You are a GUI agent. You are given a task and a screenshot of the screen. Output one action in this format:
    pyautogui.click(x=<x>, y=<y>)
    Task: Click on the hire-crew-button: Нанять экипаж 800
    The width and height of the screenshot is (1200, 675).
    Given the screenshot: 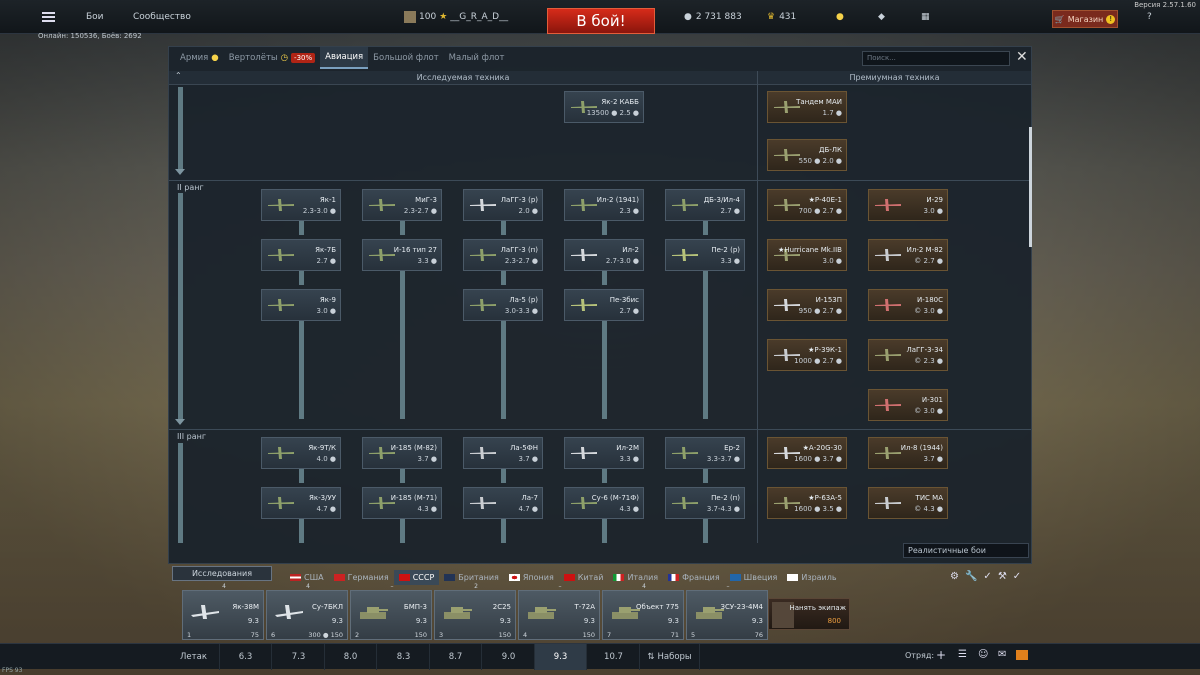 What is the action you would take?
    pyautogui.click(x=809, y=614)
    